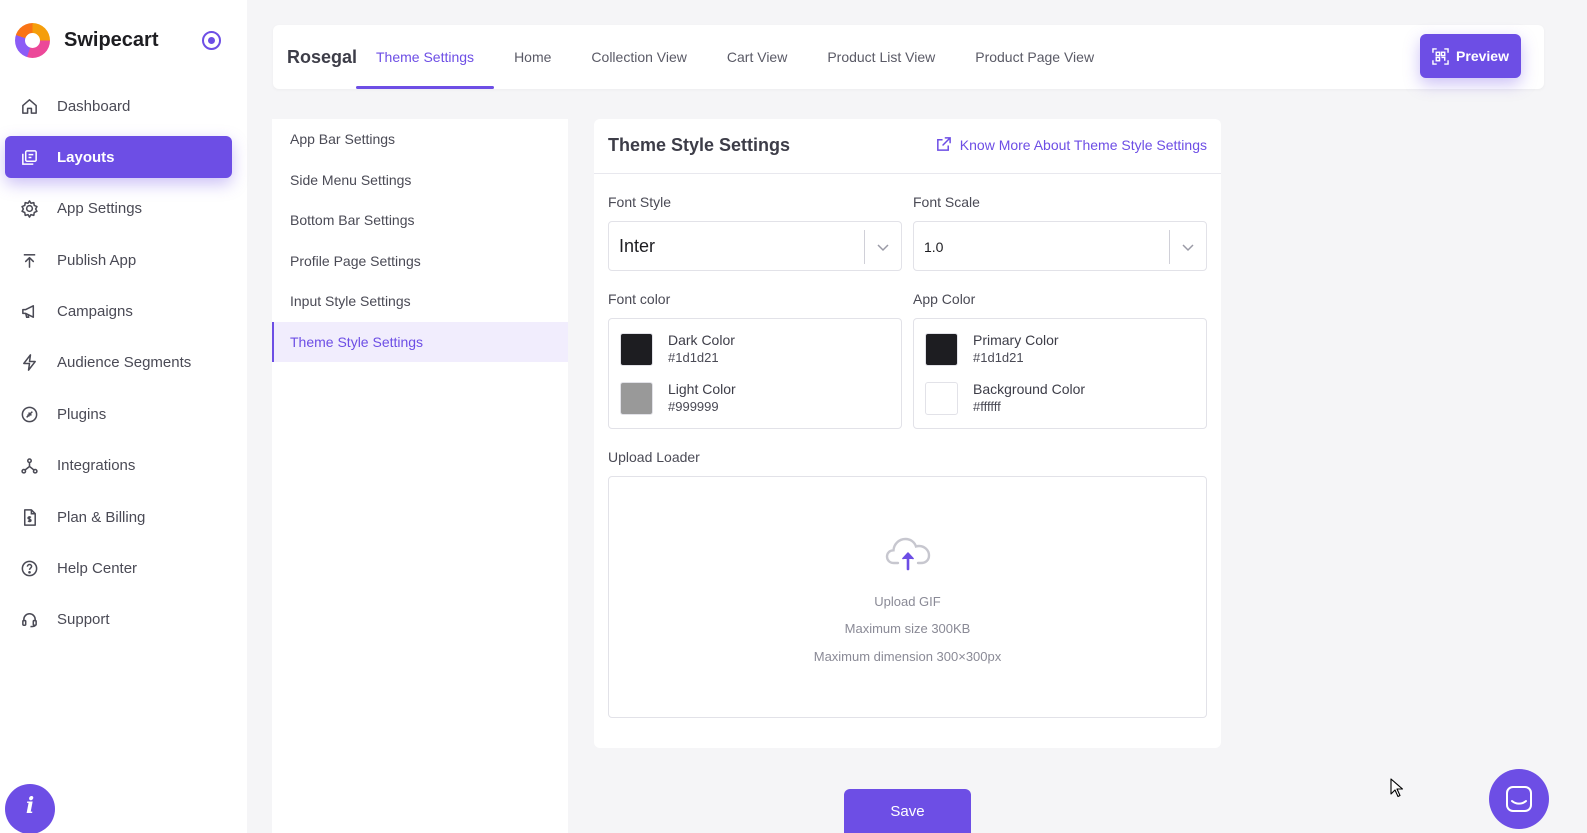 The height and width of the screenshot is (833, 1587). What do you see at coordinates (934, 247) in the screenshot?
I see `font-scale-value: 1.0` at bounding box center [934, 247].